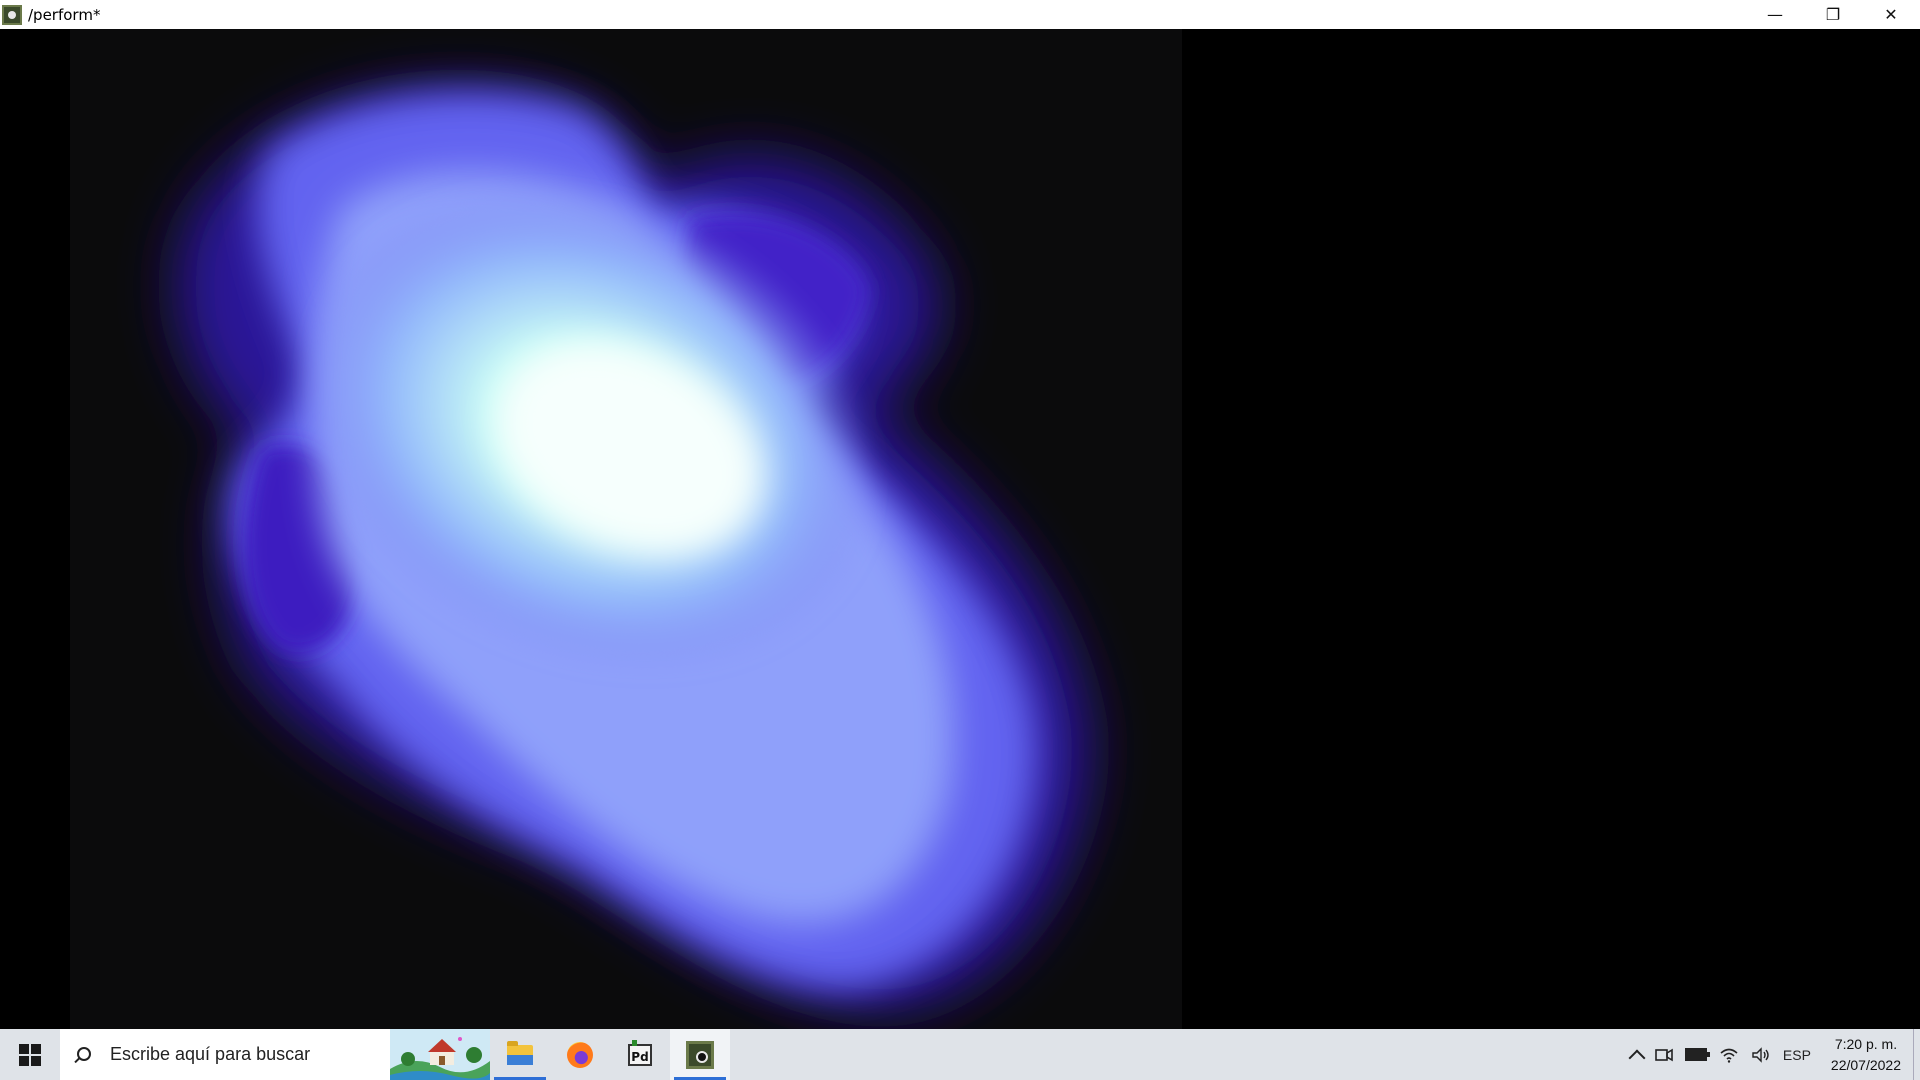 The height and width of the screenshot is (1080, 1920). I want to click on network-button, so click(1729, 1054).